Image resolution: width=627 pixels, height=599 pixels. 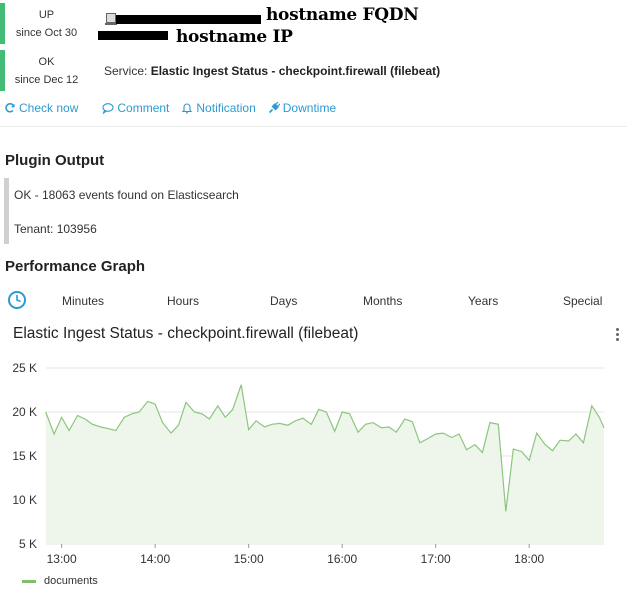 I want to click on legend-label-documents: documents, so click(x=71, y=581).